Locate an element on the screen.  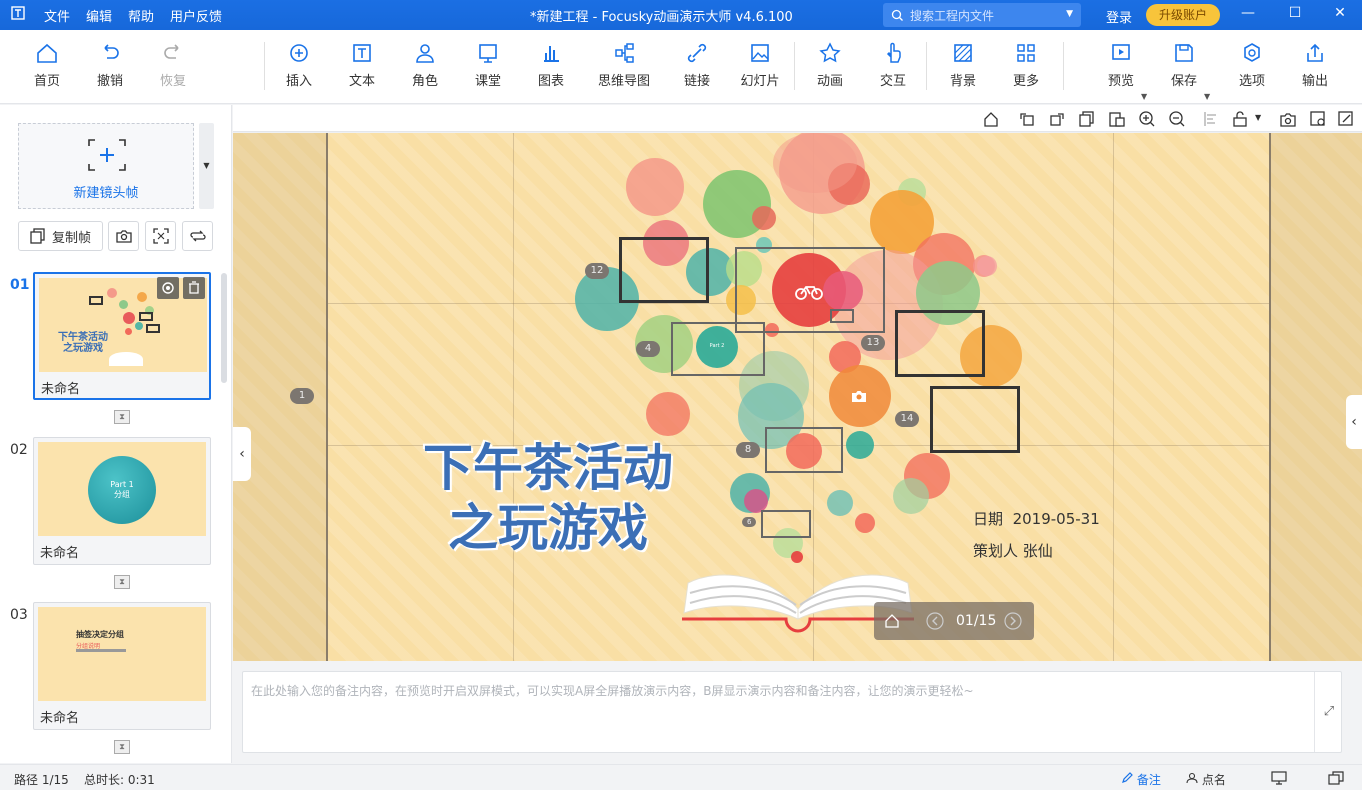
slide-title: 下午茶活动 之玩游戏 is located at coordinates (548, 498).